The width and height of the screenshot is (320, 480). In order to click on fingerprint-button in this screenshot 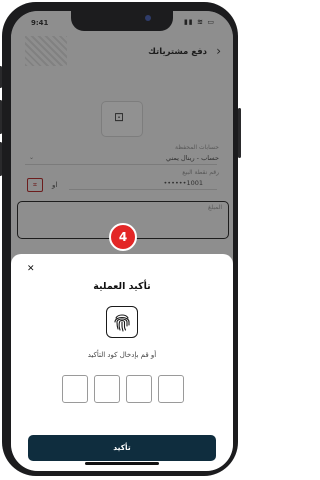, I will do `click(122, 322)`.